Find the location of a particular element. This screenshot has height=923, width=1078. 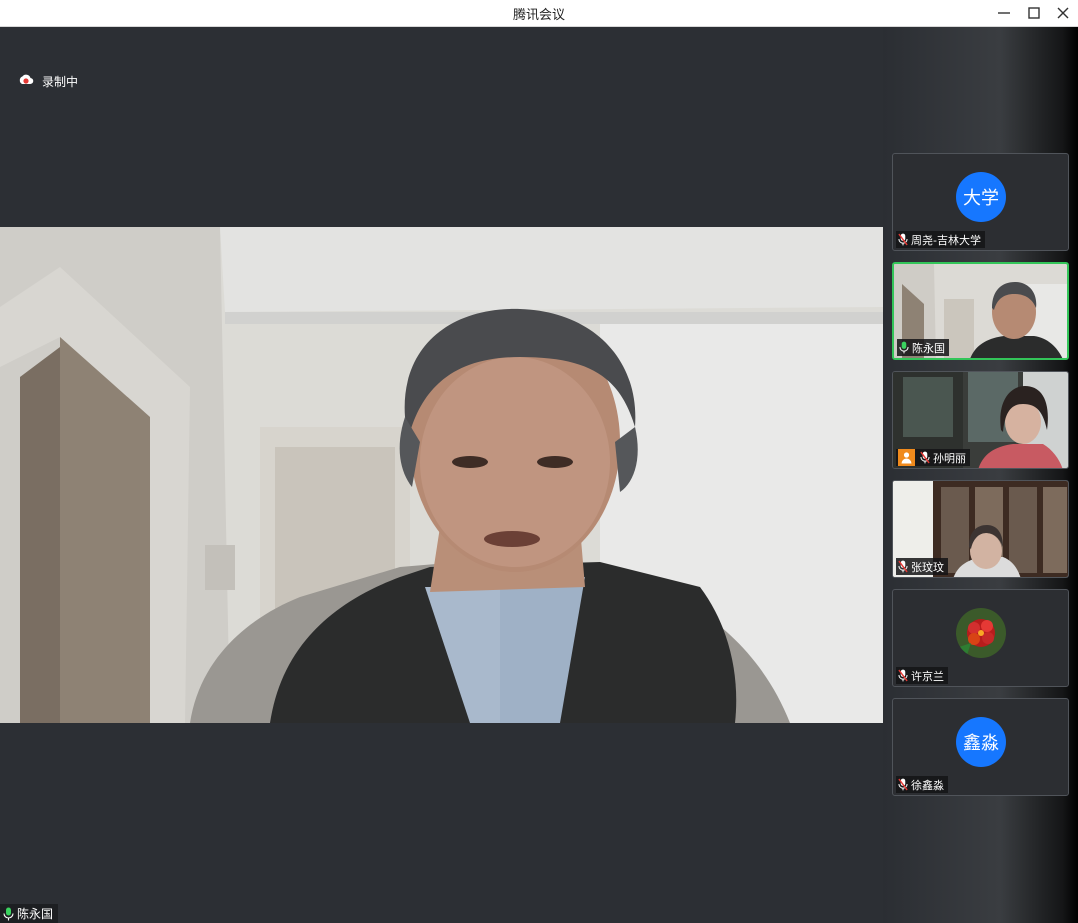

mic-active-icon is located at coordinates (904, 347).